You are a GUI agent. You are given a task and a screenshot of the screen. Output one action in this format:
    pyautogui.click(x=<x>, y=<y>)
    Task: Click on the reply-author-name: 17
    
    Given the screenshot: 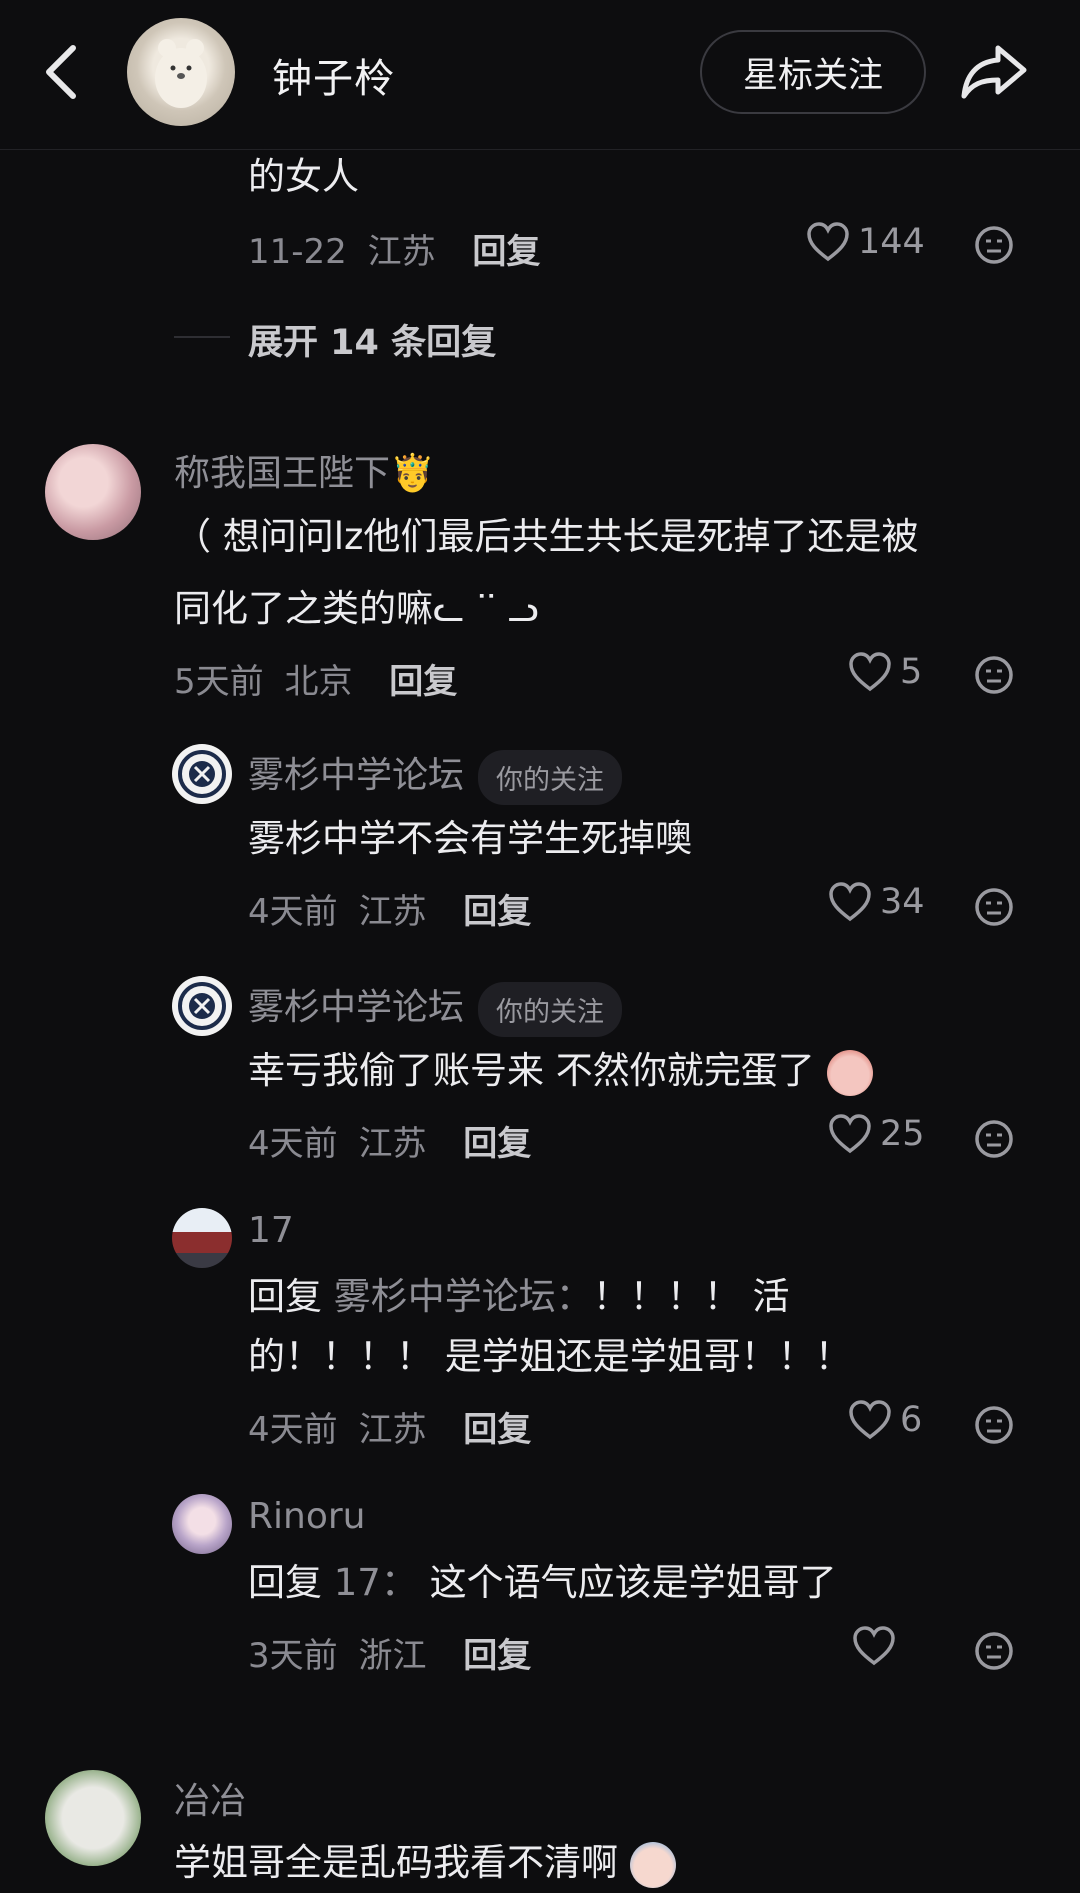 What is the action you would take?
    pyautogui.click(x=271, y=1230)
    